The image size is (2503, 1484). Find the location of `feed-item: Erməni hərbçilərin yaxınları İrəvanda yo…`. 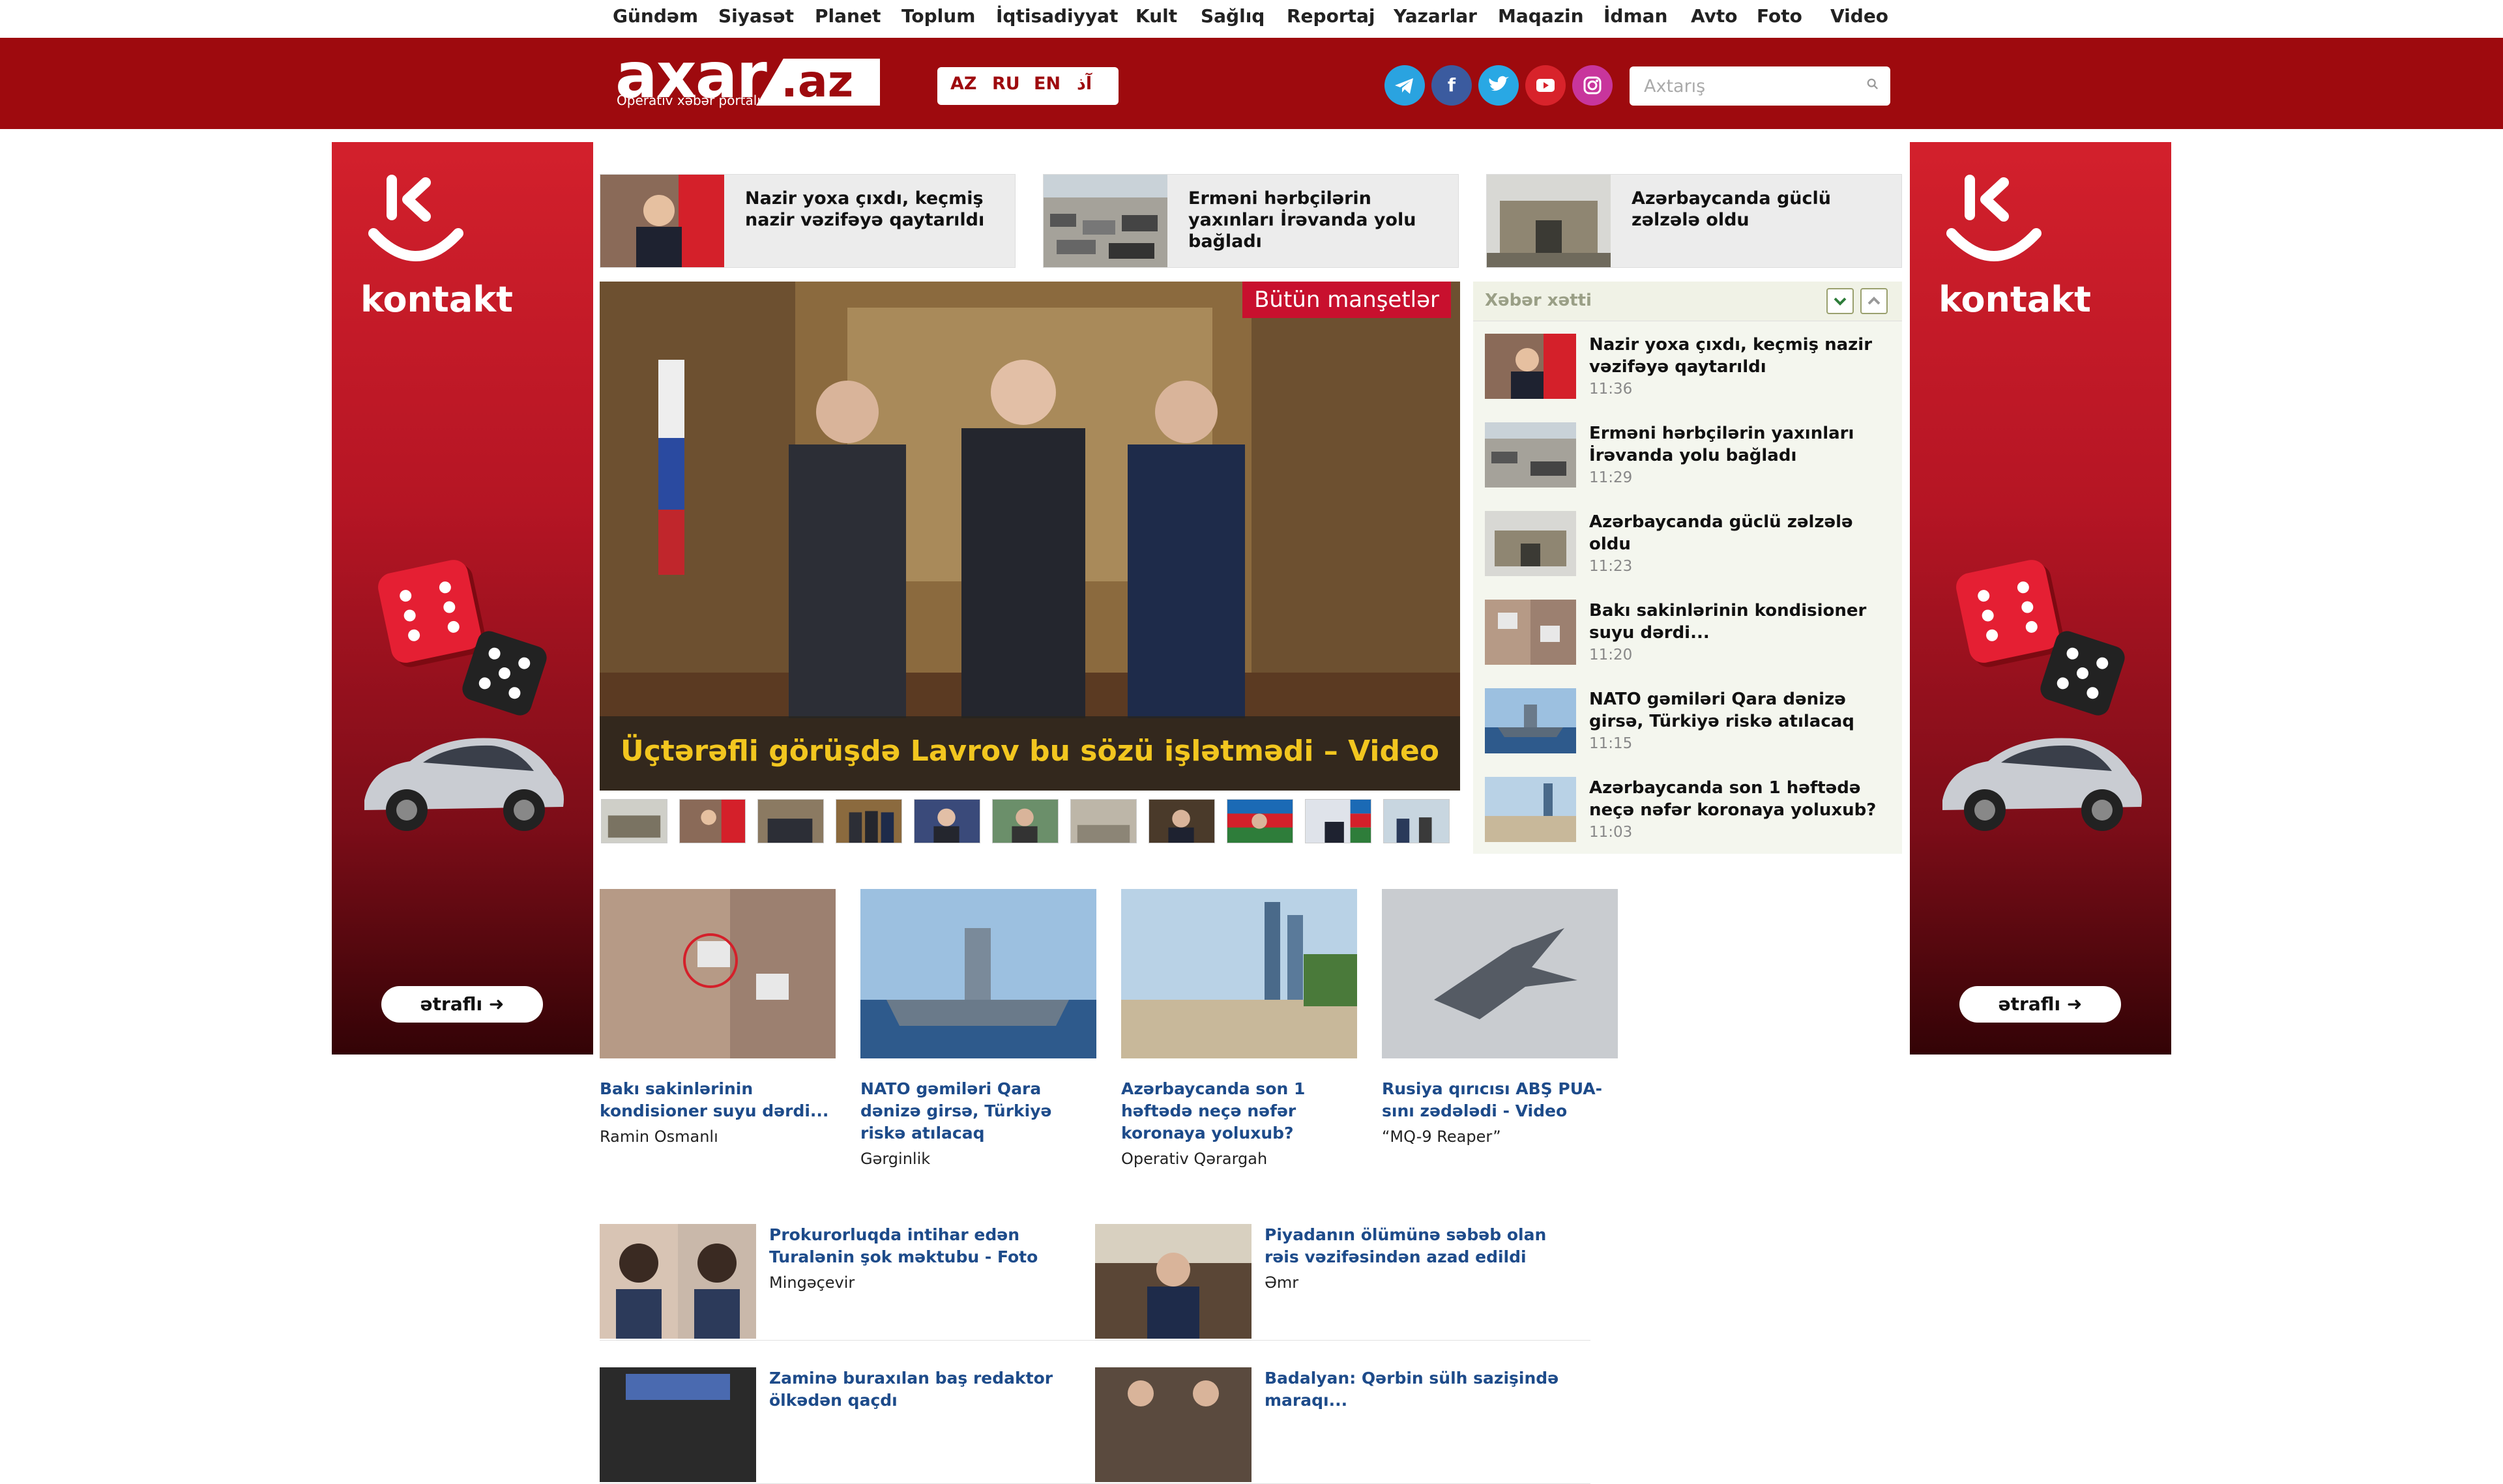

feed-item: Erməni hərbçilərin yaxınları İrəvanda yo… is located at coordinates (1693, 464).